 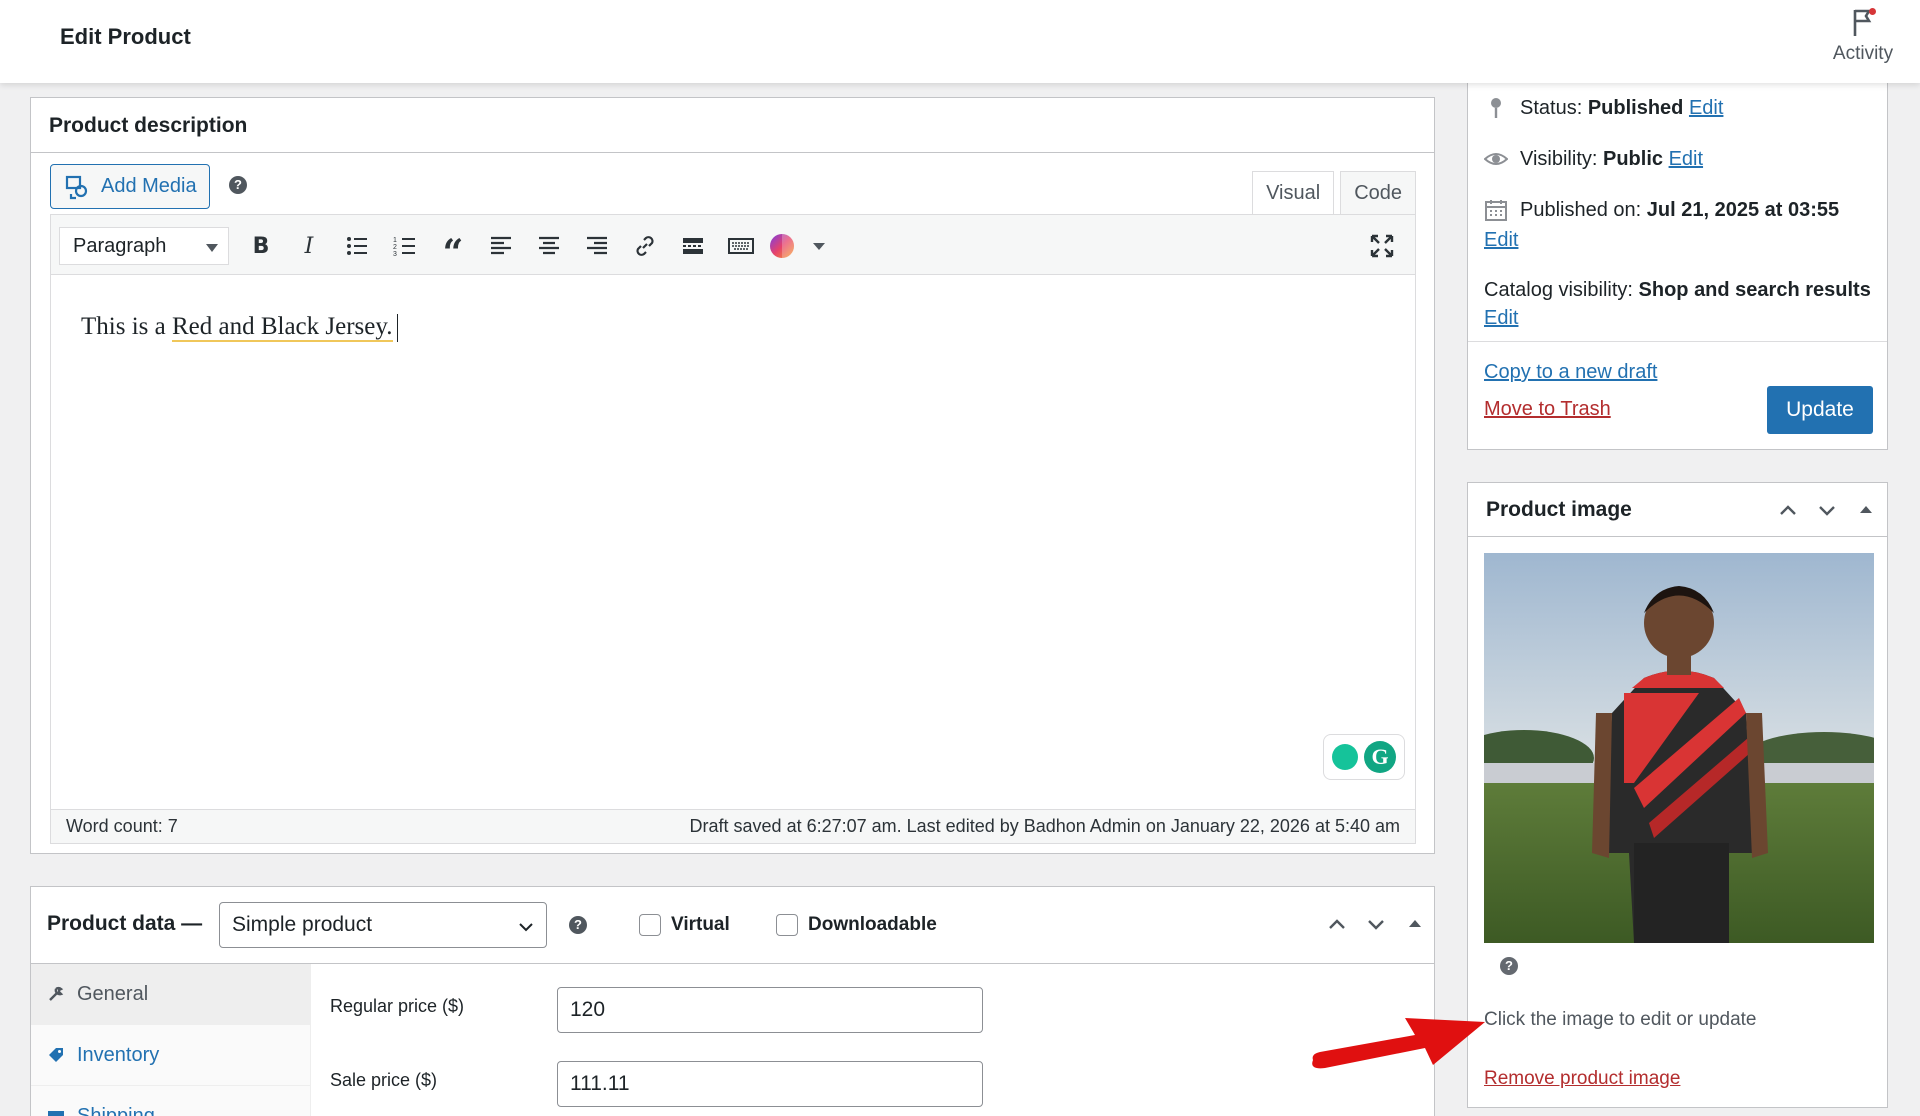 What do you see at coordinates (1677, 510) in the screenshot?
I see `product-image-header: Product image` at bounding box center [1677, 510].